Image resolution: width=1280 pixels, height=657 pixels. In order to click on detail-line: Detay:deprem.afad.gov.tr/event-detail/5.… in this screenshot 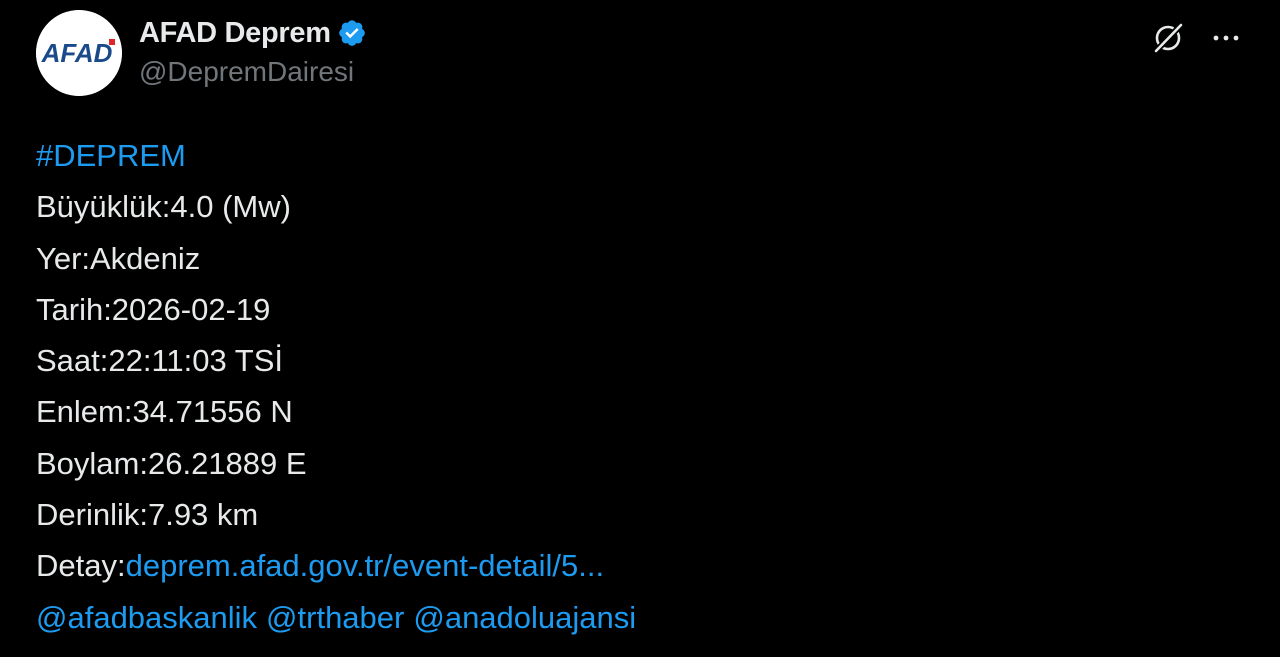, I will do `click(636, 565)`.